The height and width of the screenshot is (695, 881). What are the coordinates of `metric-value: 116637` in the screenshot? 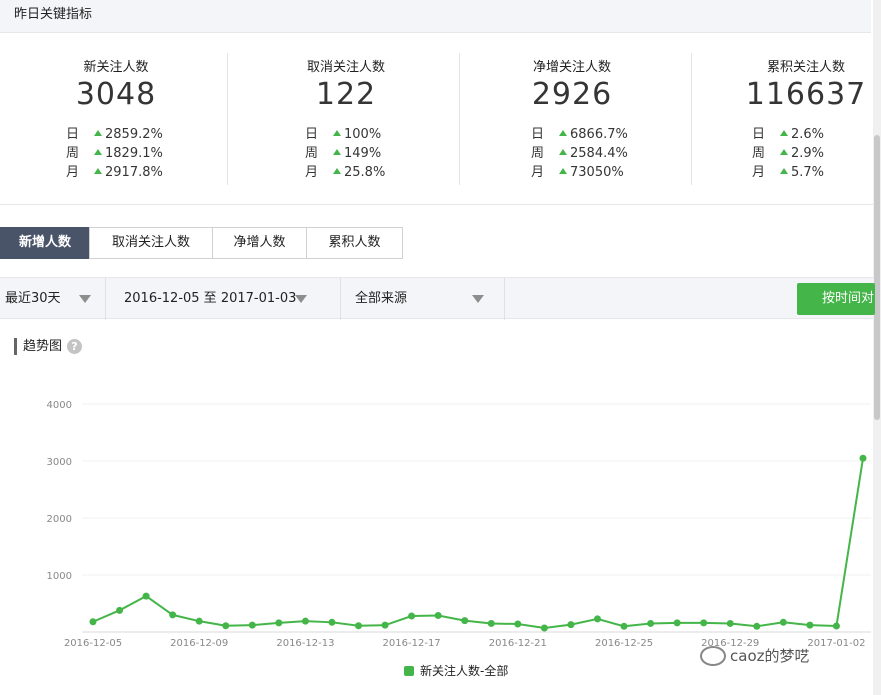 It's located at (806, 94).